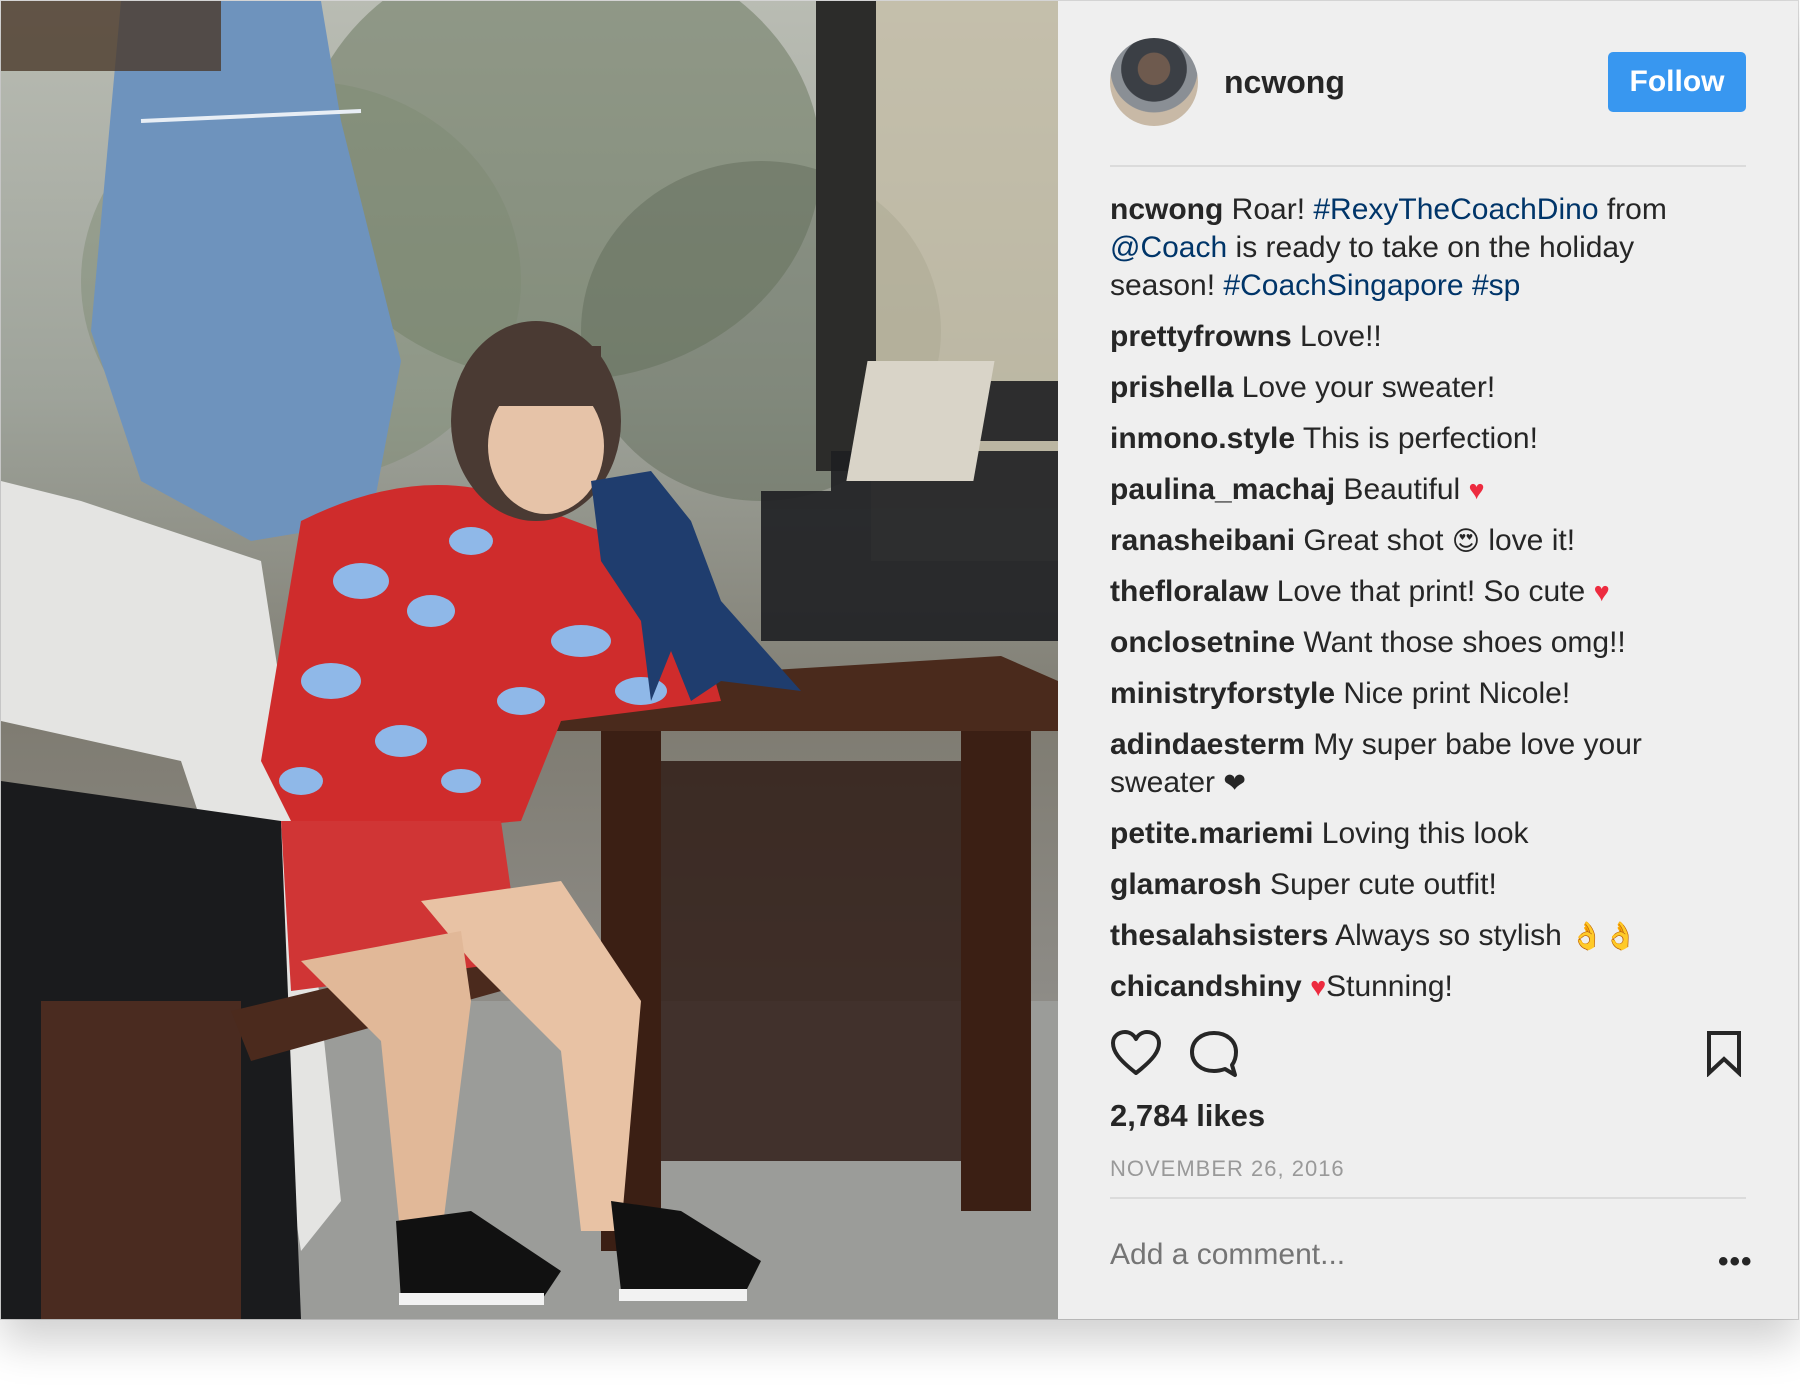 The height and width of the screenshot is (1400, 1800). I want to click on caption-text, so click(1468, 285).